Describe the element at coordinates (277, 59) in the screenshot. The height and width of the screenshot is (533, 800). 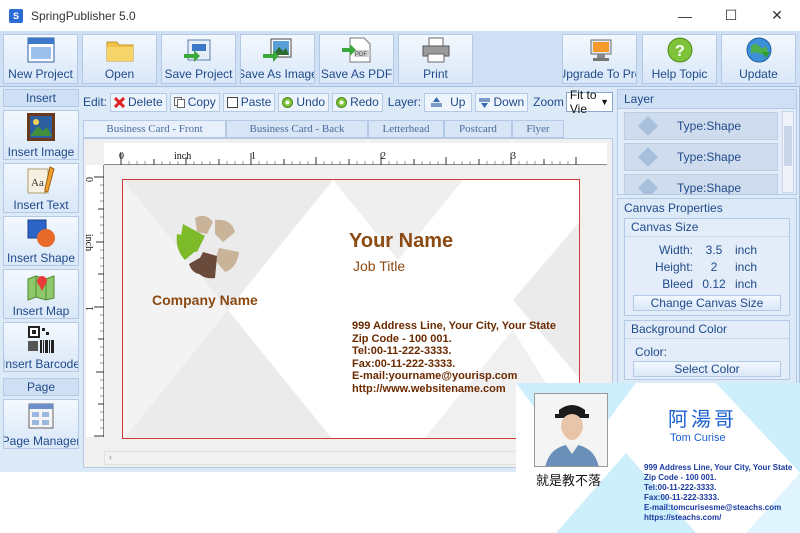
I see `save-as-image-button: Save As Image` at that location.